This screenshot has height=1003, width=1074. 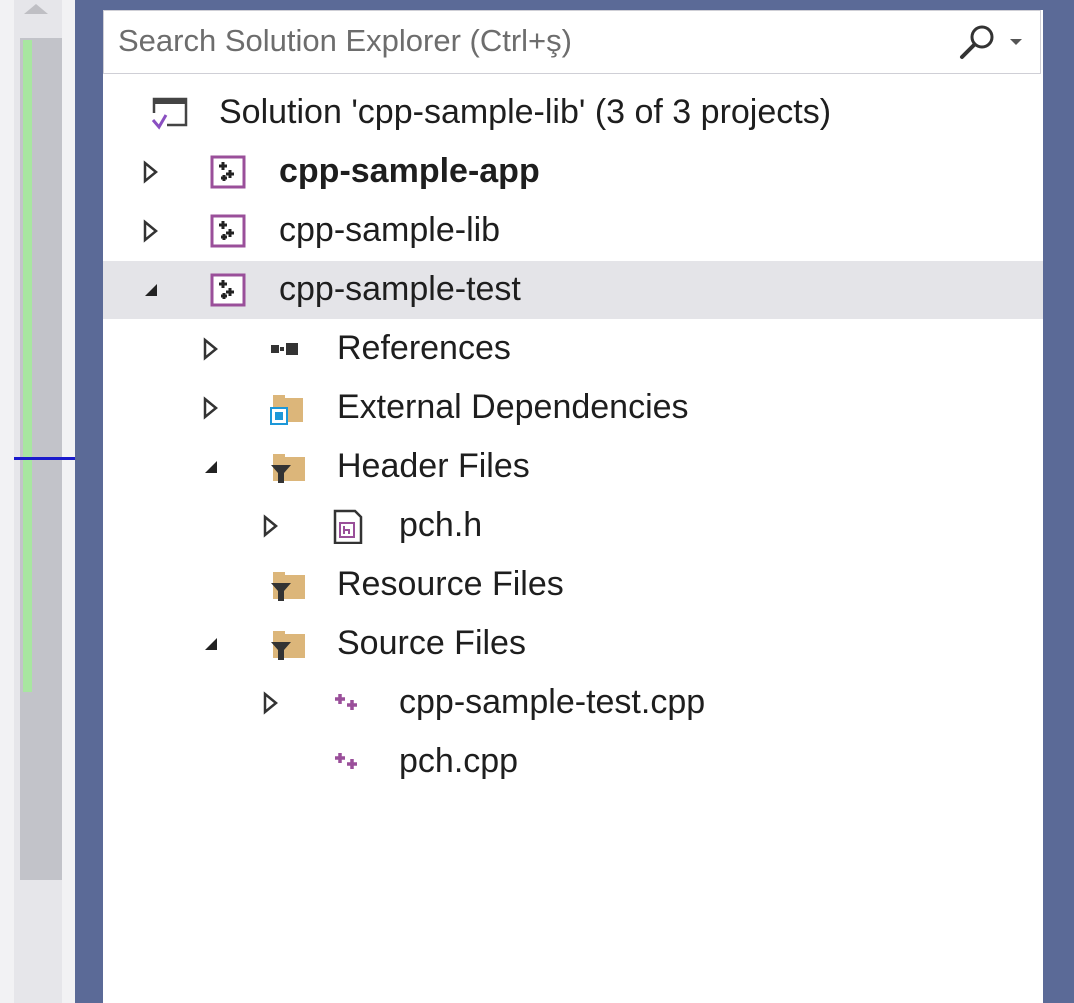 I want to click on references-icon, so click(x=284, y=349).